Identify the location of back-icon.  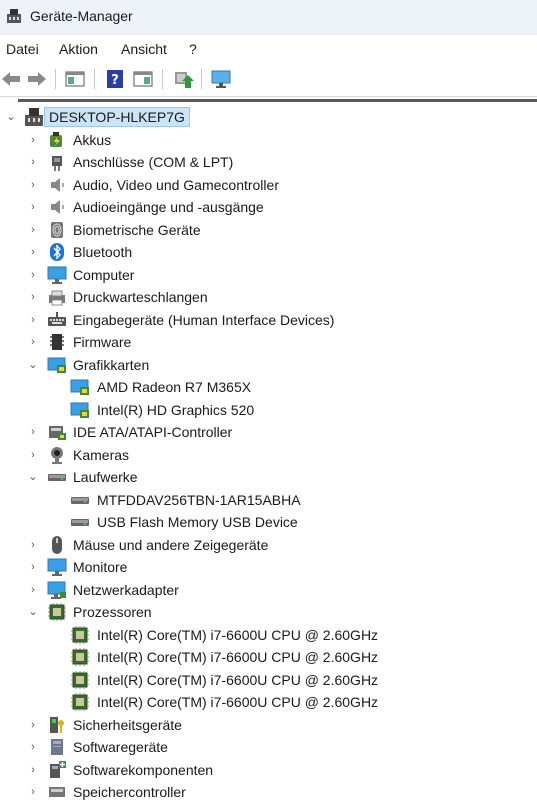
(11, 79).